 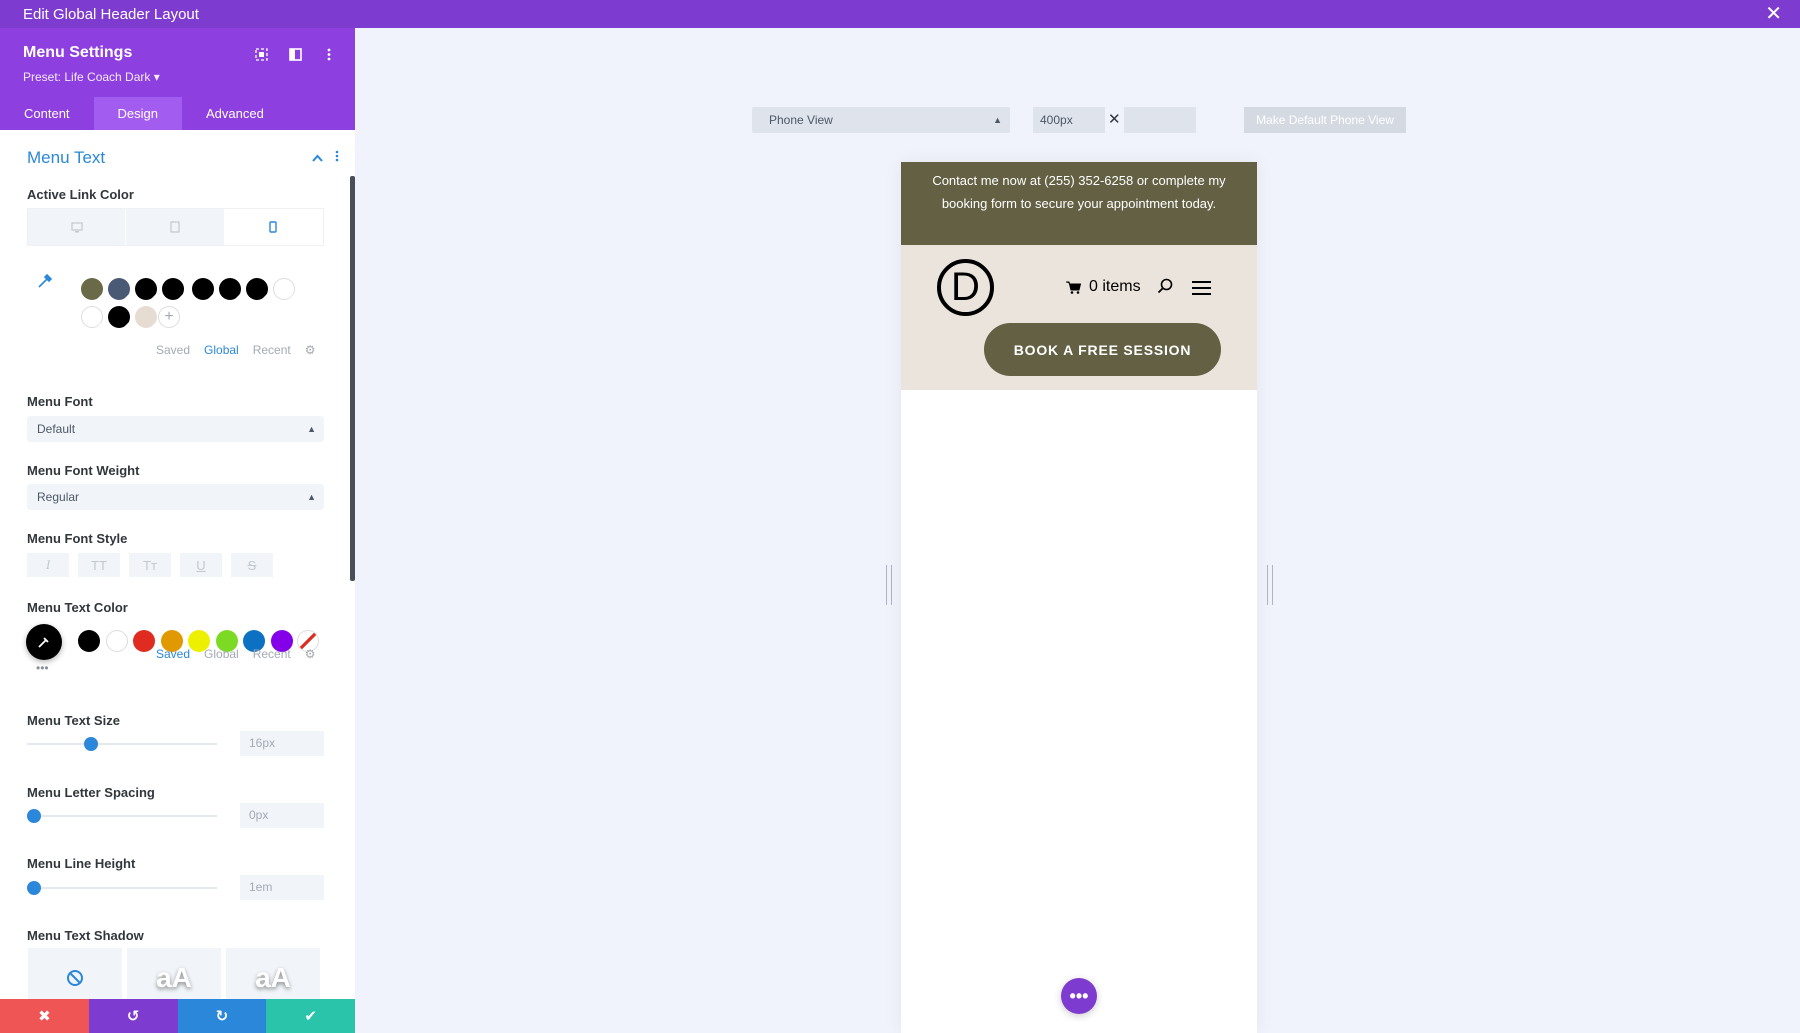 What do you see at coordinates (1165, 288) in the screenshot?
I see `search-icon` at bounding box center [1165, 288].